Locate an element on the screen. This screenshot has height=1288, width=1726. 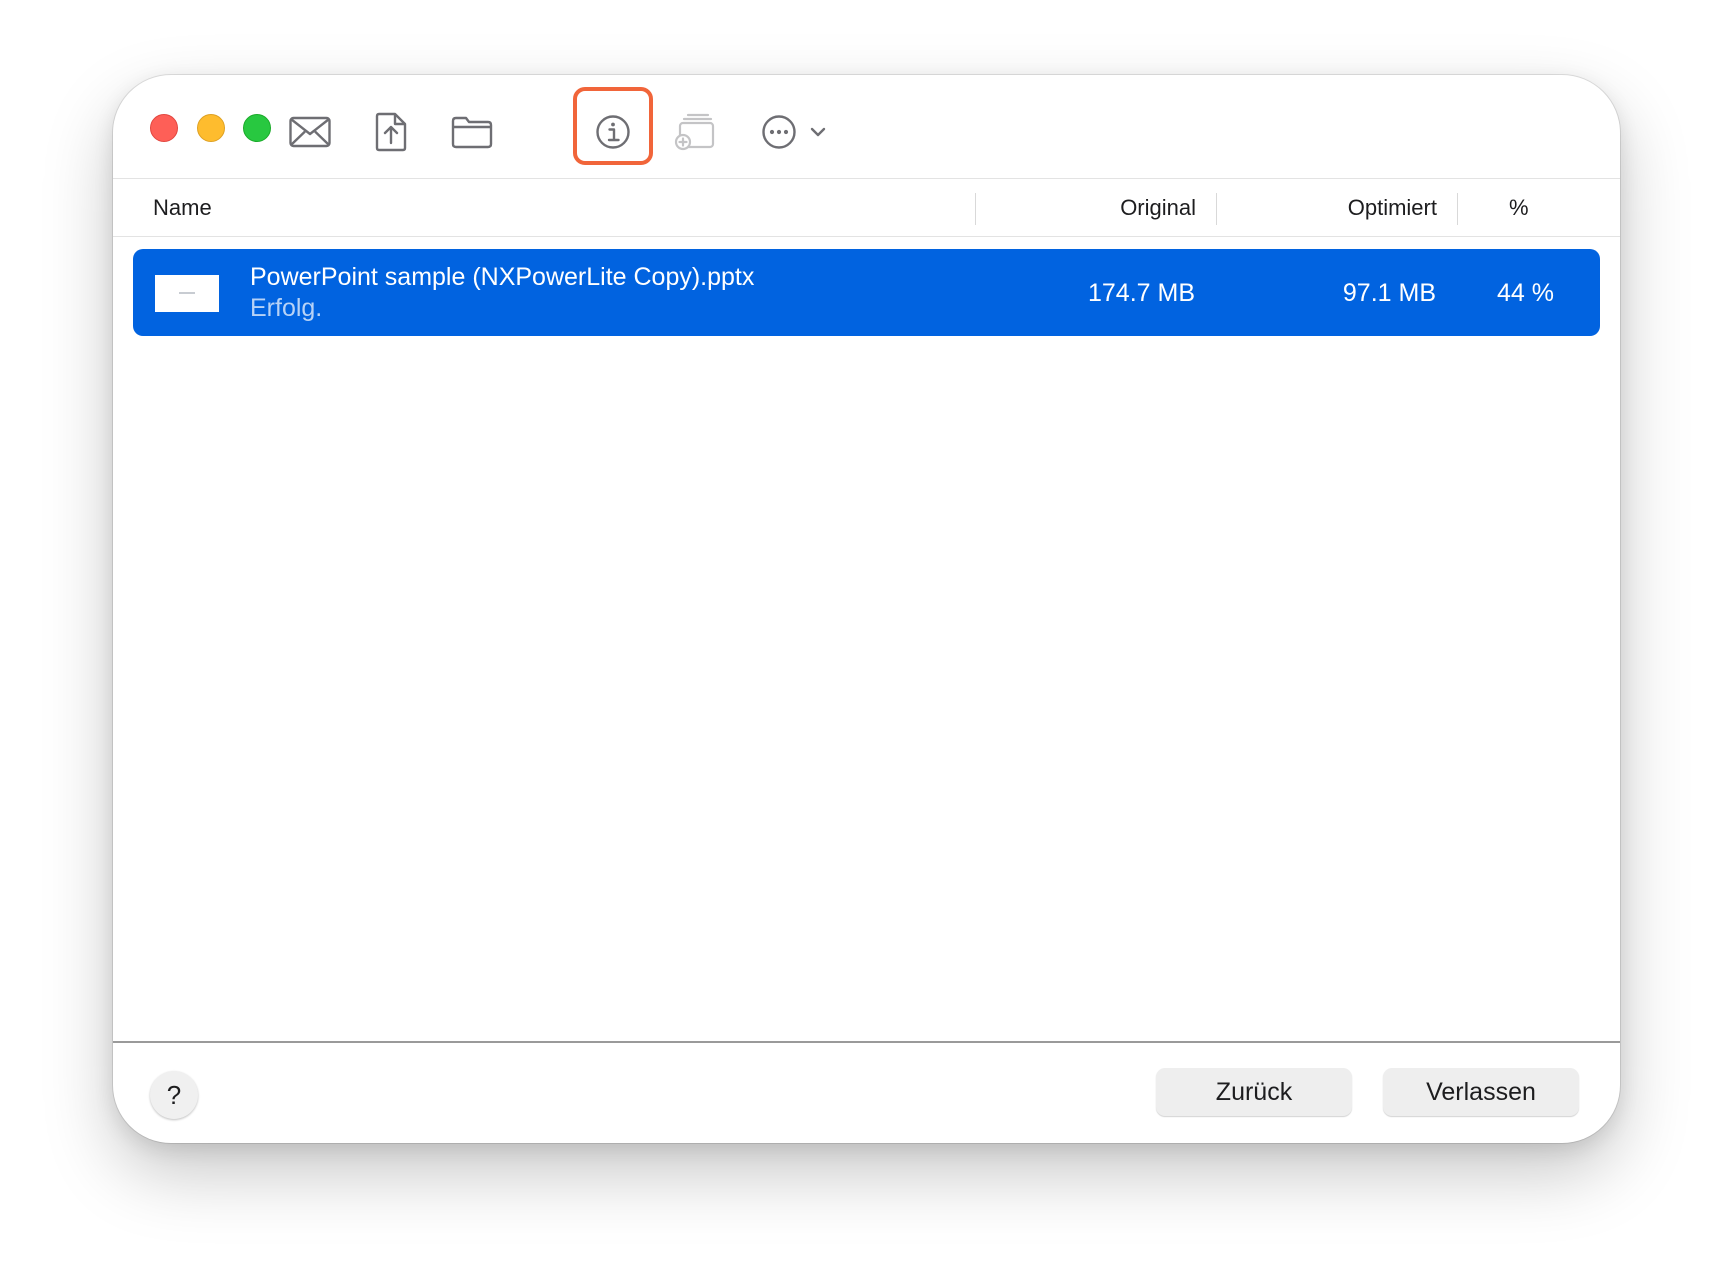
info-button-highlight is located at coordinates (613, 126).